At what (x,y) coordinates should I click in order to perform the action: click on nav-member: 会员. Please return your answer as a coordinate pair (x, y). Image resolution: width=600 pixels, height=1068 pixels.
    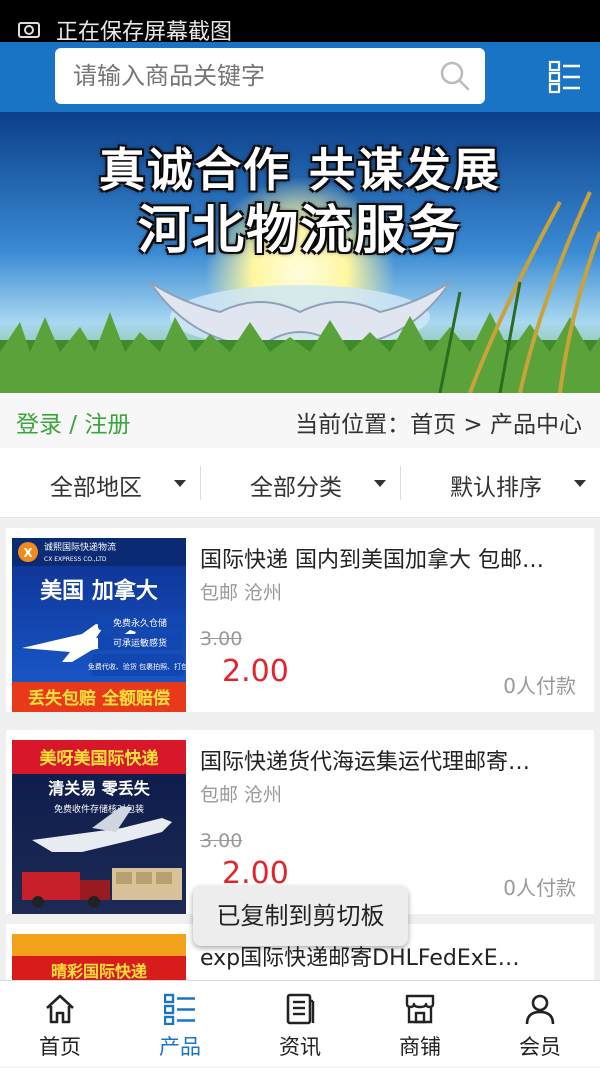
    Looking at the image, I should click on (540, 1024).